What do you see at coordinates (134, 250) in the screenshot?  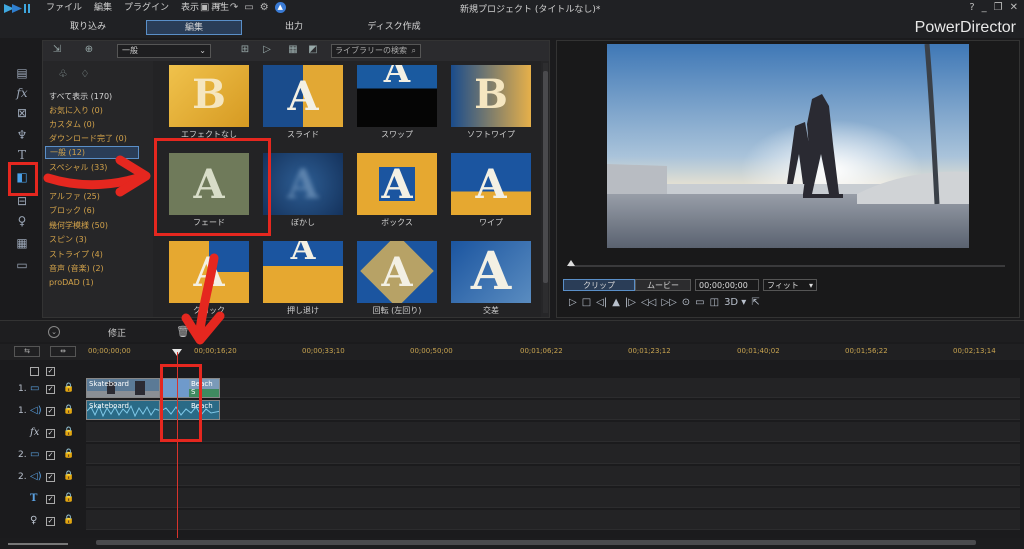 I see `annotation-arrows` at bounding box center [134, 250].